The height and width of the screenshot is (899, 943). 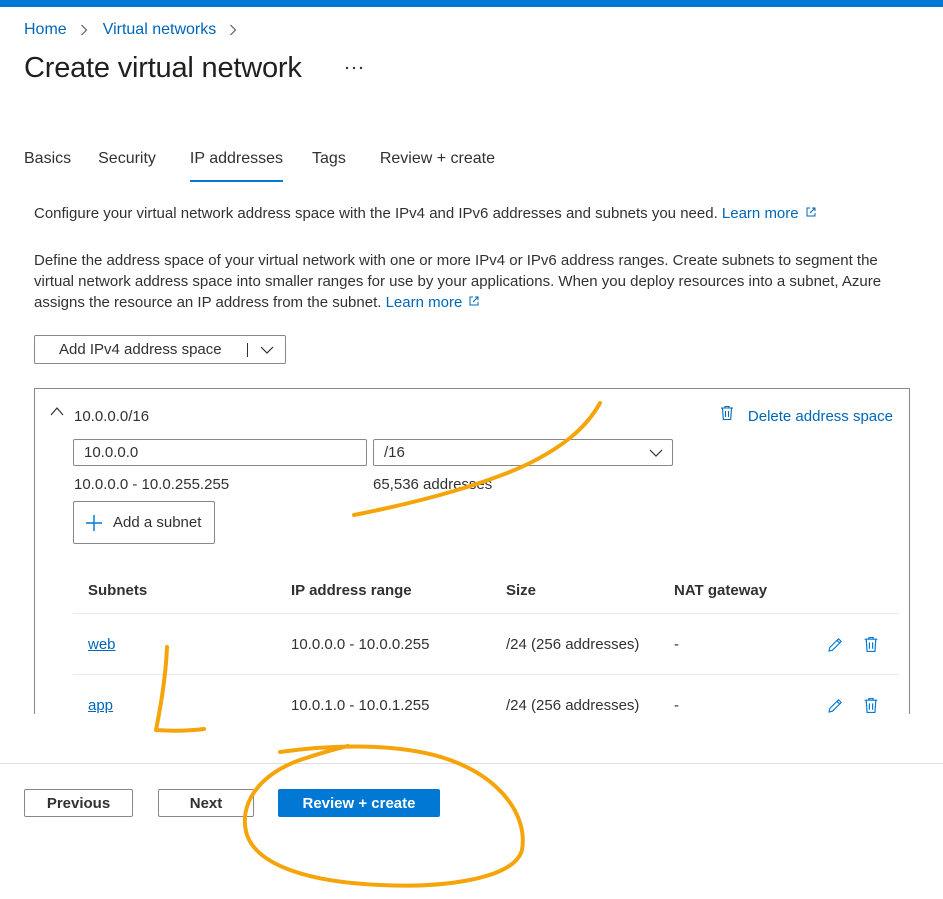 I want to click on footer-divider, so click(x=471, y=763).